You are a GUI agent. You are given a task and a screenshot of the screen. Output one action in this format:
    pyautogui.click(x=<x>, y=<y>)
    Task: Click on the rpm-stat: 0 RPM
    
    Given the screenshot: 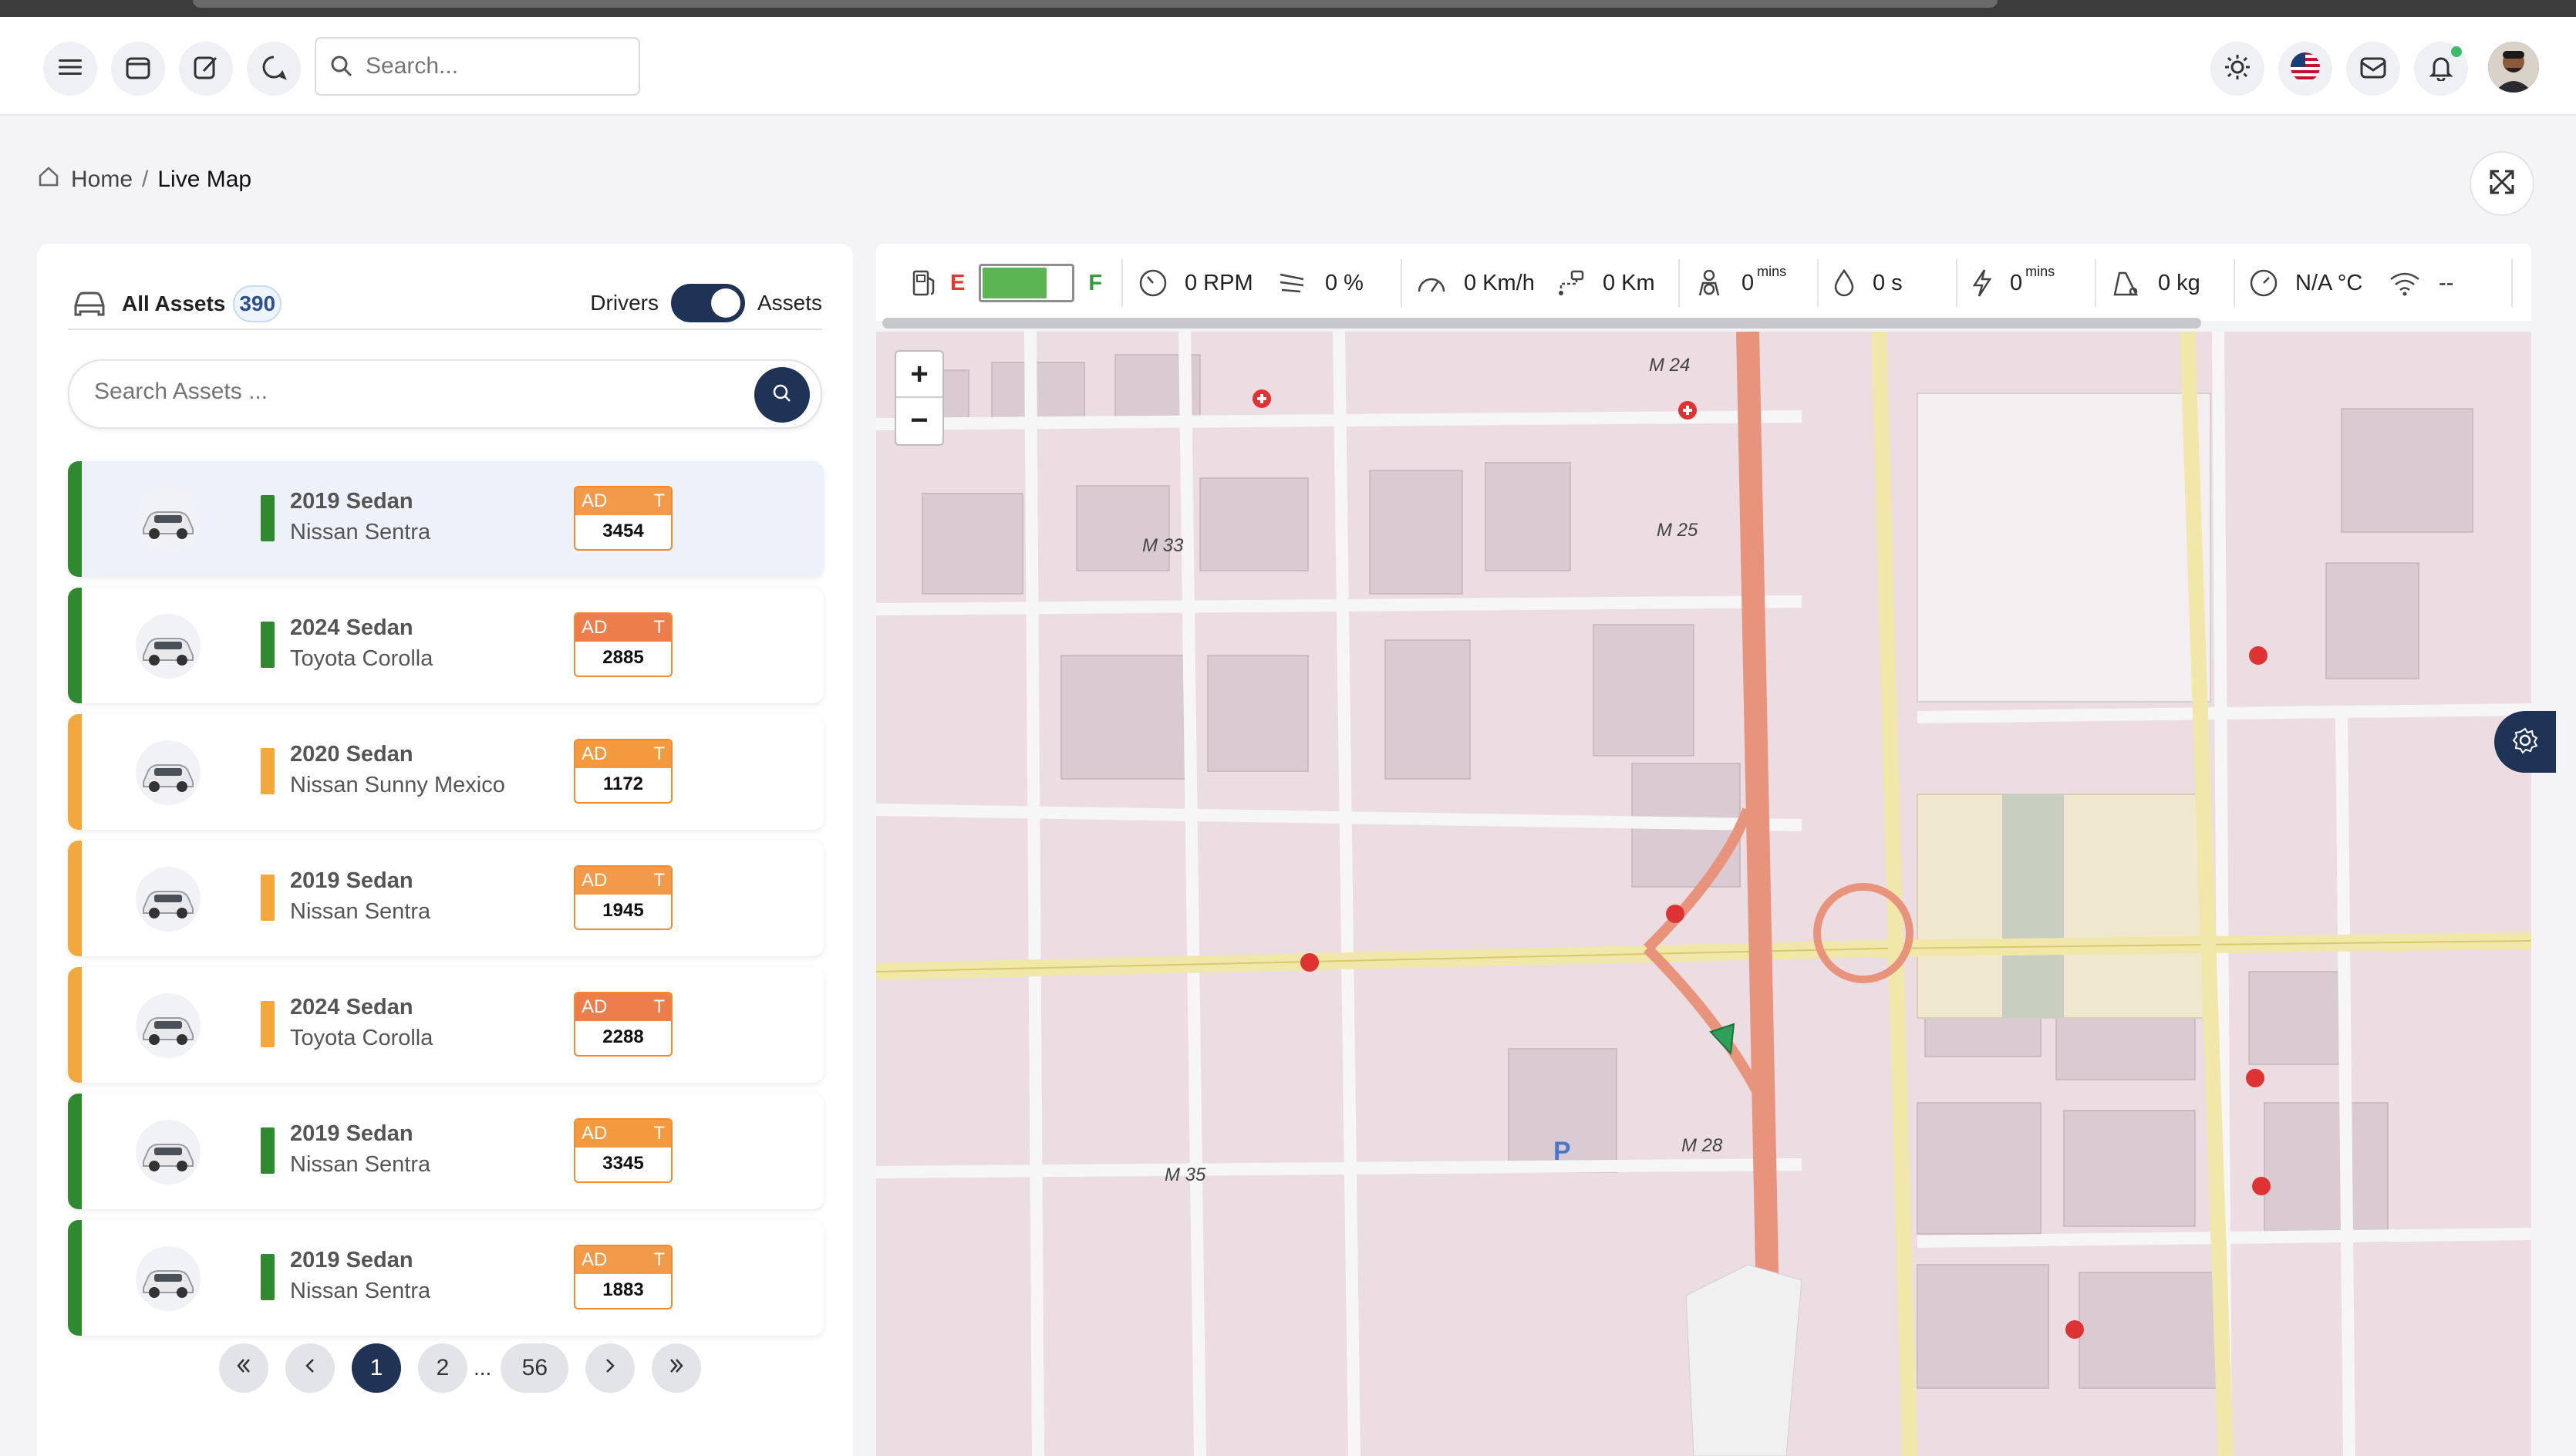 What is the action you would take?
    pyautogui.click(x=1195, y=283)
    